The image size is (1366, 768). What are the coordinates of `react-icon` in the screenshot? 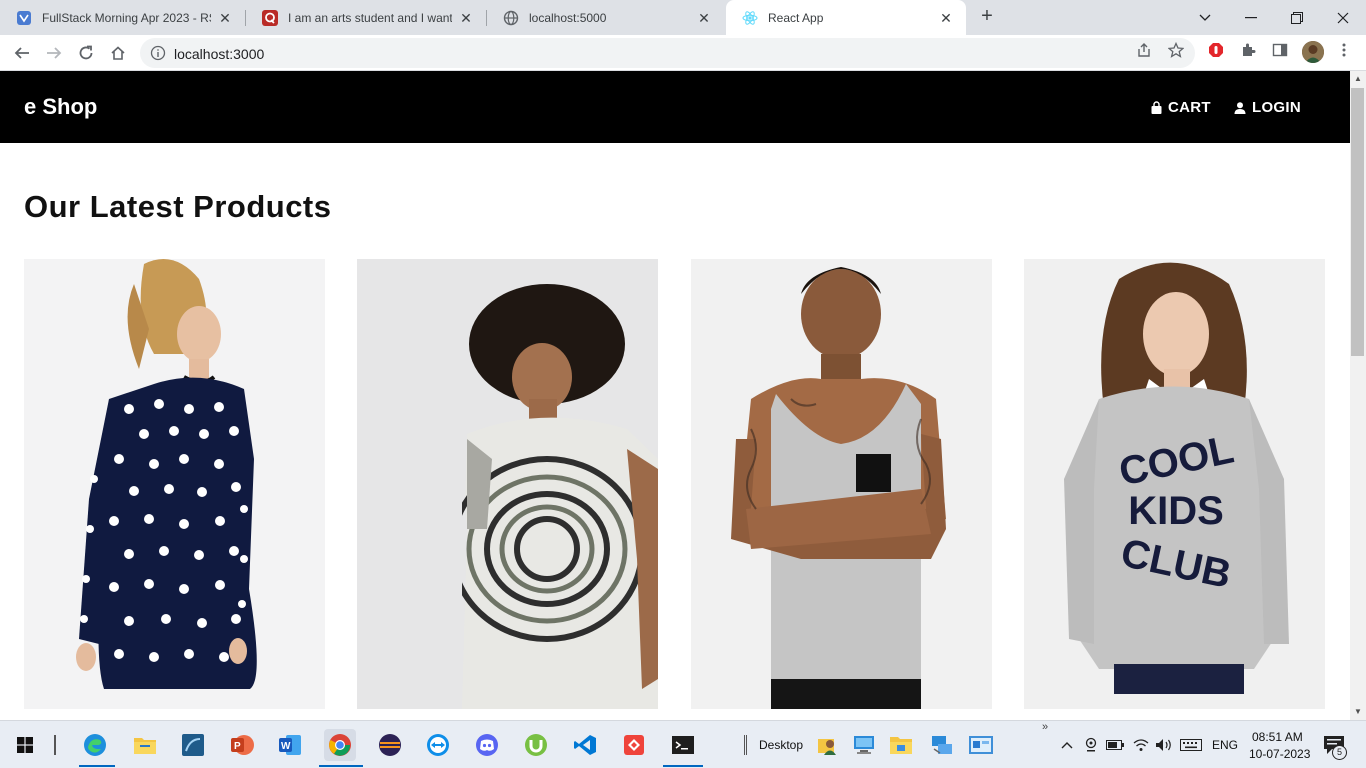 It's located at (750, 18).